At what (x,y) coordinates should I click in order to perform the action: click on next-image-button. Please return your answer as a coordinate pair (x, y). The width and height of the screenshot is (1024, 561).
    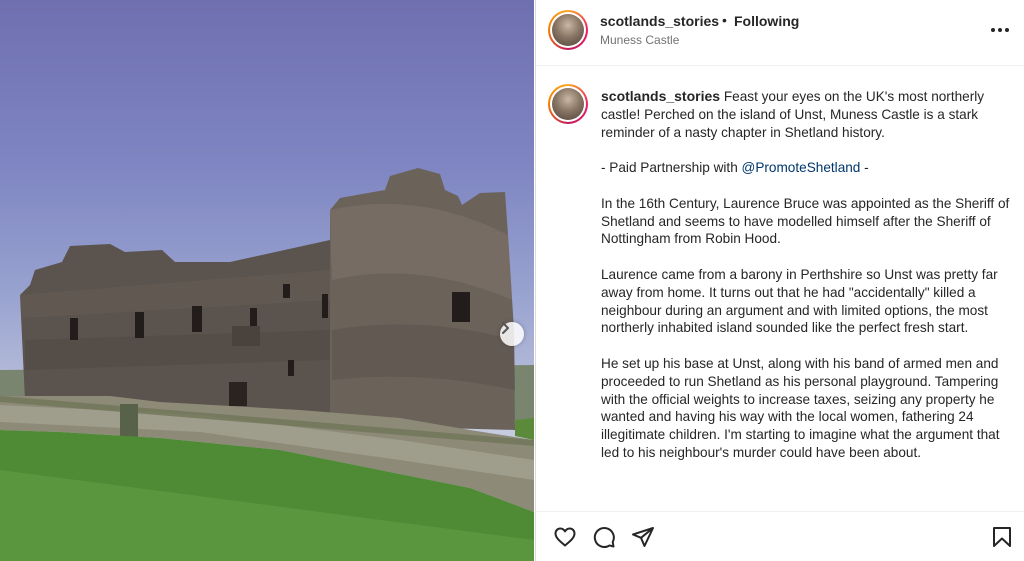
    Looking at the image, I should click on (512, 334).